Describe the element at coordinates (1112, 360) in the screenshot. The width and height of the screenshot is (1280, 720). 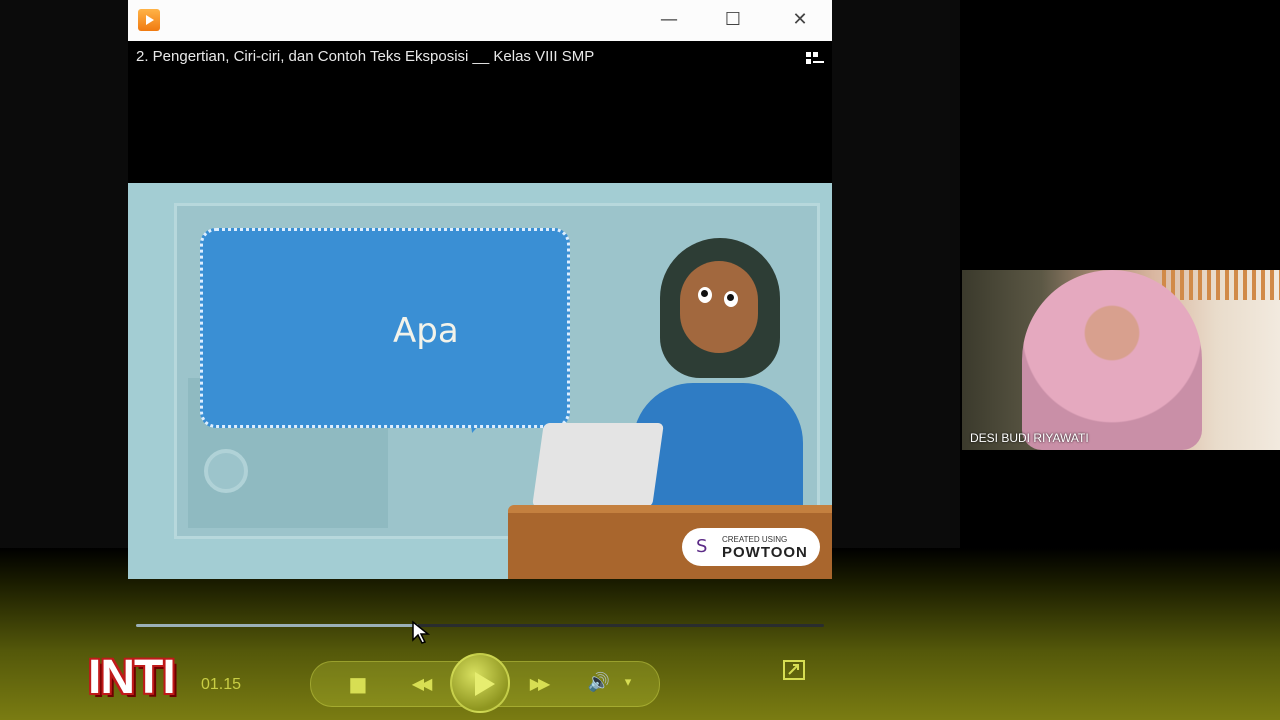
I see `participant-video` at that location.